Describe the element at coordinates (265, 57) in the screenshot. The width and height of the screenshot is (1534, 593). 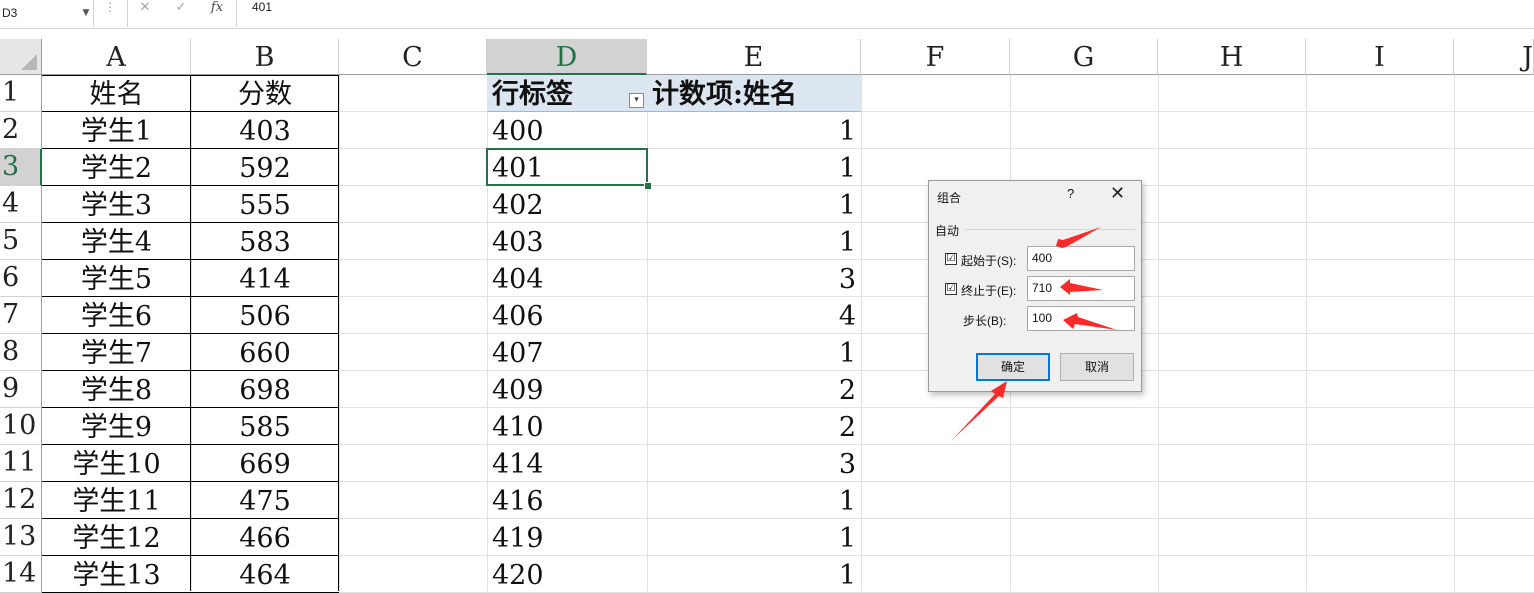
I see `column-header-b: B` at that location.